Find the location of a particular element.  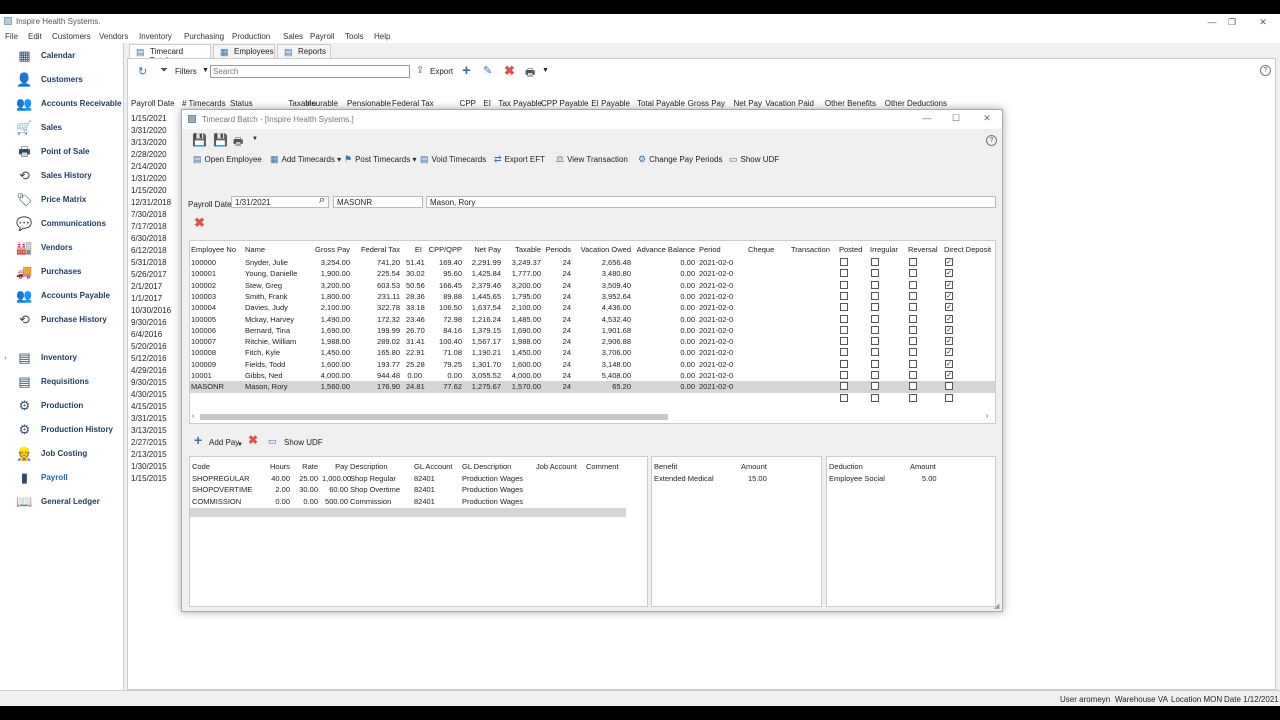

employee-cell: 31.41 is located at coordinates (415, 341).